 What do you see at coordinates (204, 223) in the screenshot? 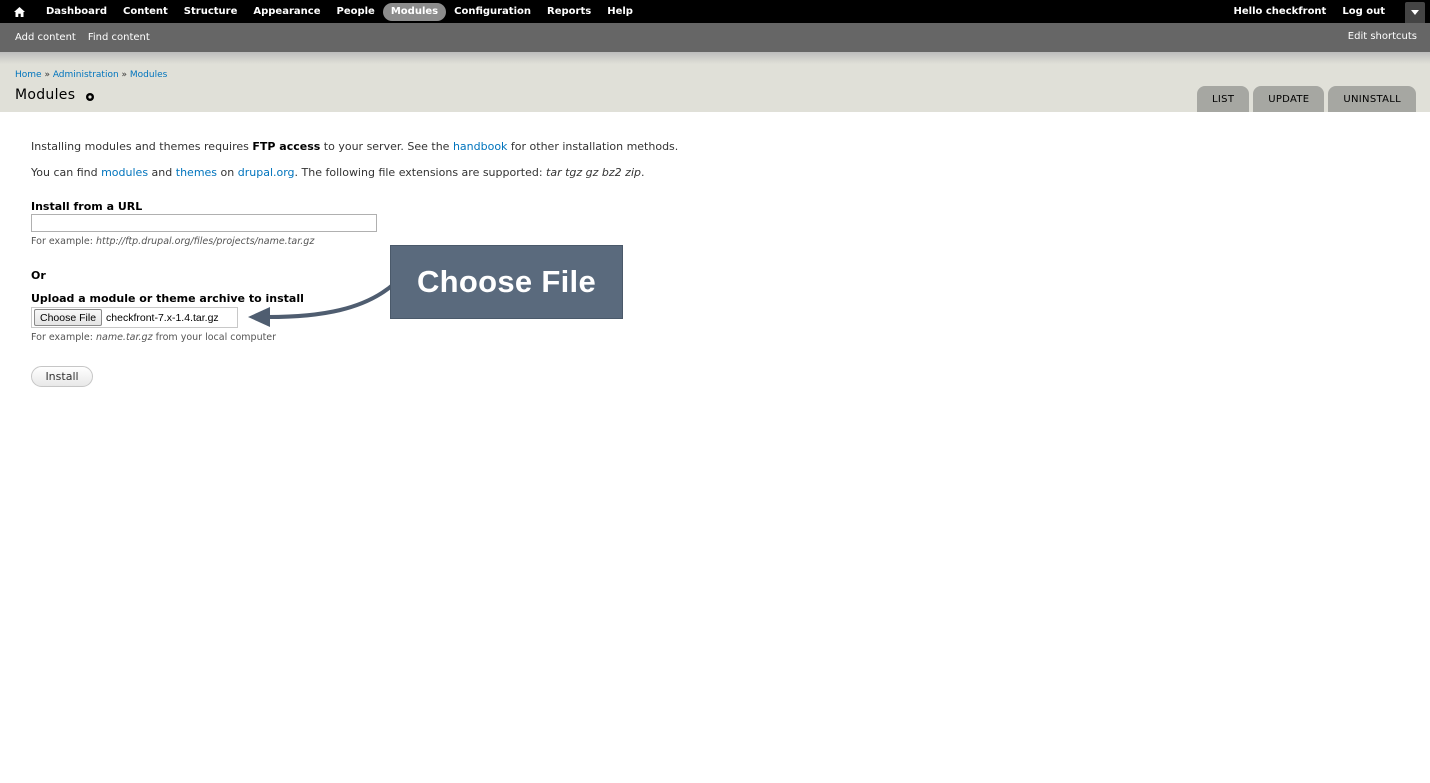
I see `install-url-input` at bounding box center [204, 223].